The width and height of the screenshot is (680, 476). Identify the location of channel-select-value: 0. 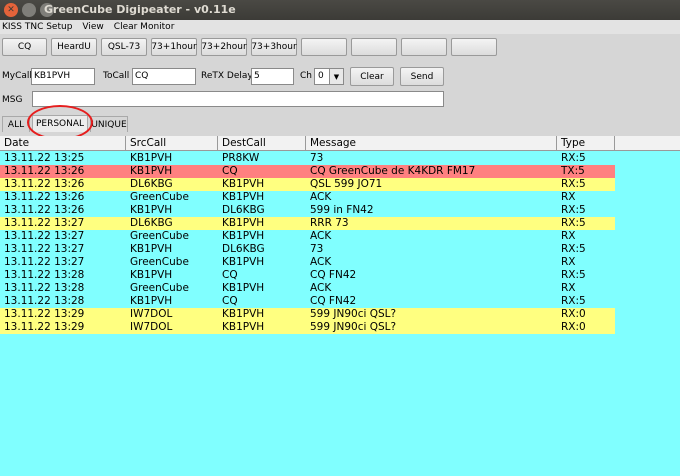
(321, 76).